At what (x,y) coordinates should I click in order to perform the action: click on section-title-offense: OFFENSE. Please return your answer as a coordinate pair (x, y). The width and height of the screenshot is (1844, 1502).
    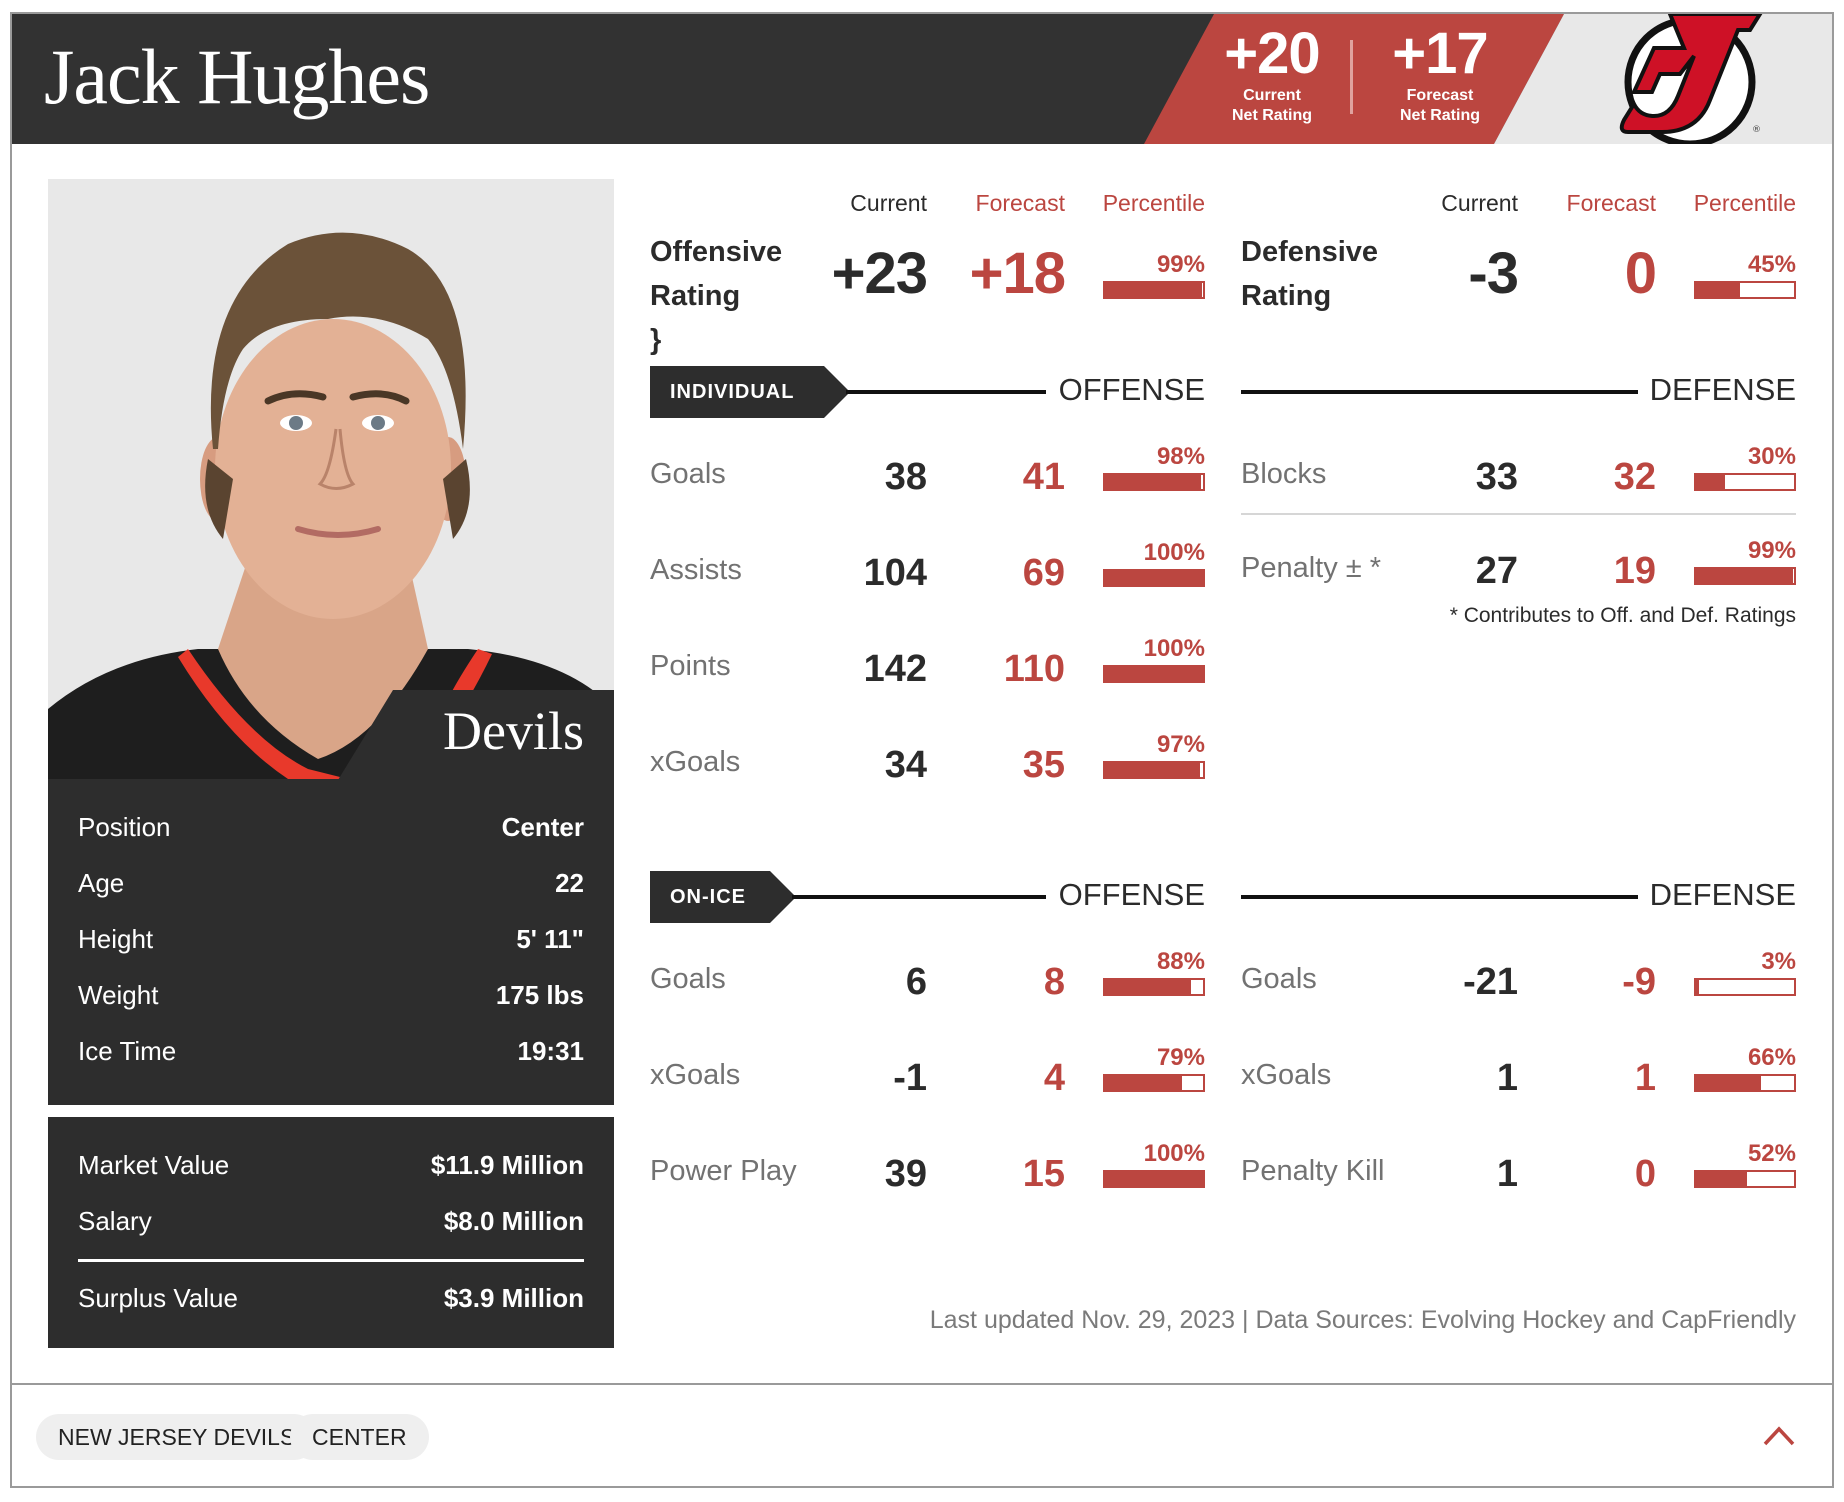
    Looking at the image, I should click on (1131, 894).